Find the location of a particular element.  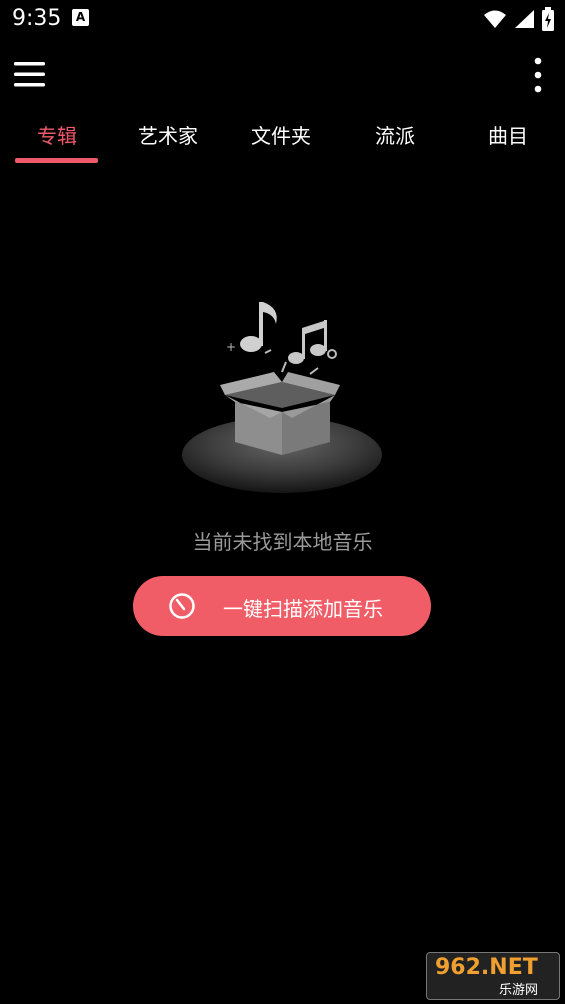

wifi-icon is located at coordinates (495, 19).